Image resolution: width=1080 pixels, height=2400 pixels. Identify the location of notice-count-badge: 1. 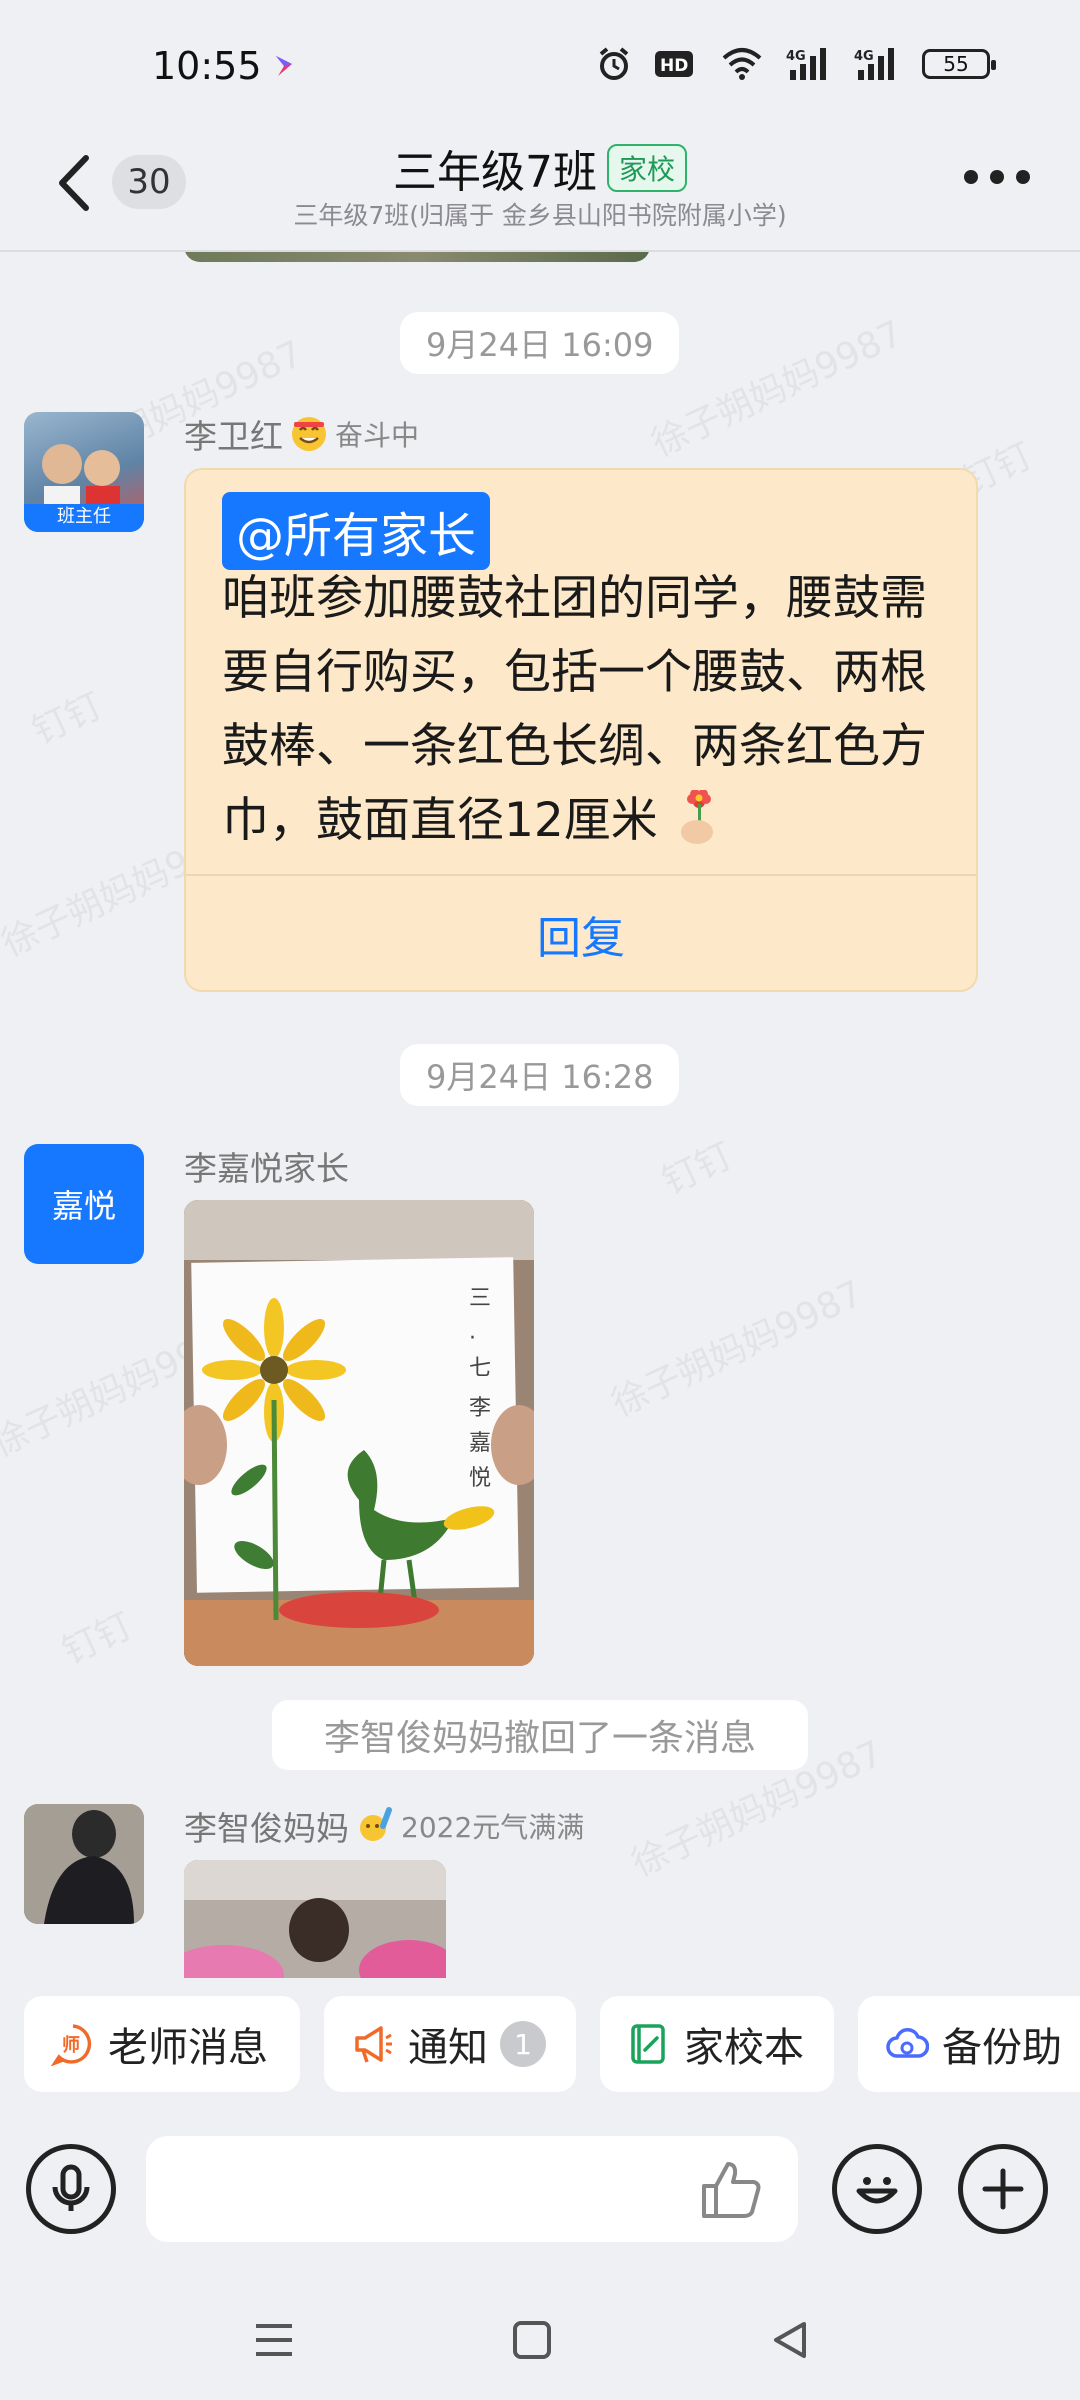
(523, 2044).